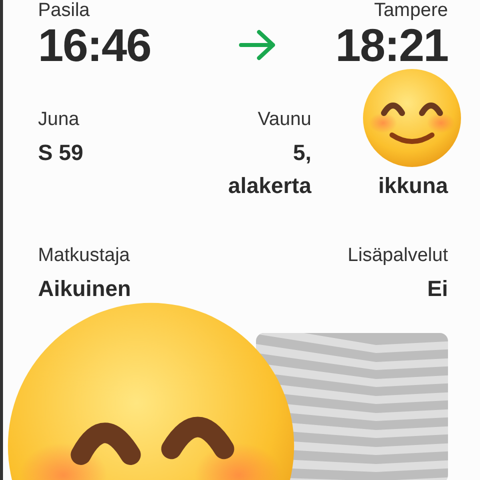 The height and width of the screenshot is (480, 480). What do you see at coordinates (411, 11) in the screenshot?
I see `arrival-station: Tampere` at bounding box center [411, 11].